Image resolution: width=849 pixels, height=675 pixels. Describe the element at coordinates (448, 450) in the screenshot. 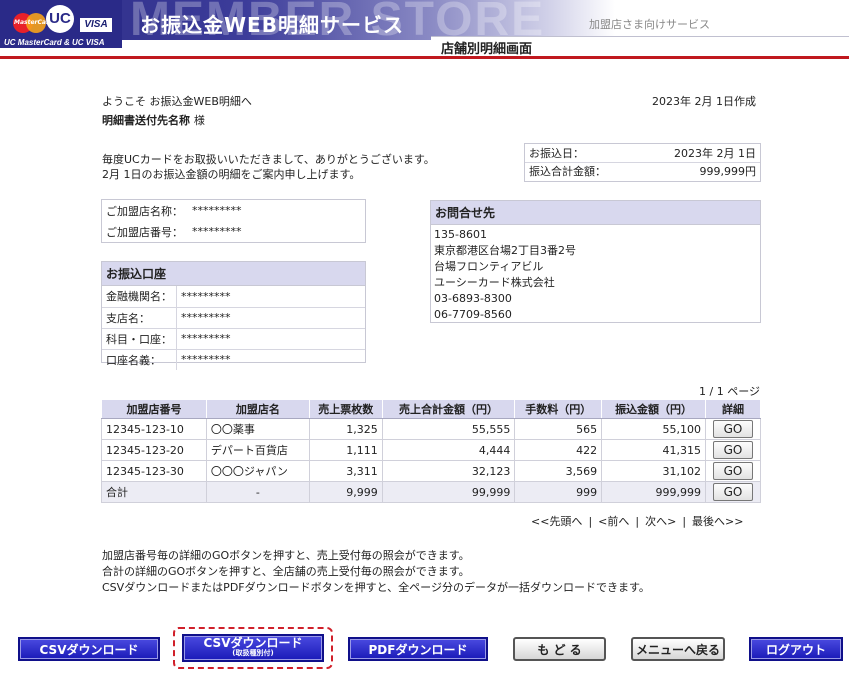

I see `sales-total-cell: 4,444` at that location.